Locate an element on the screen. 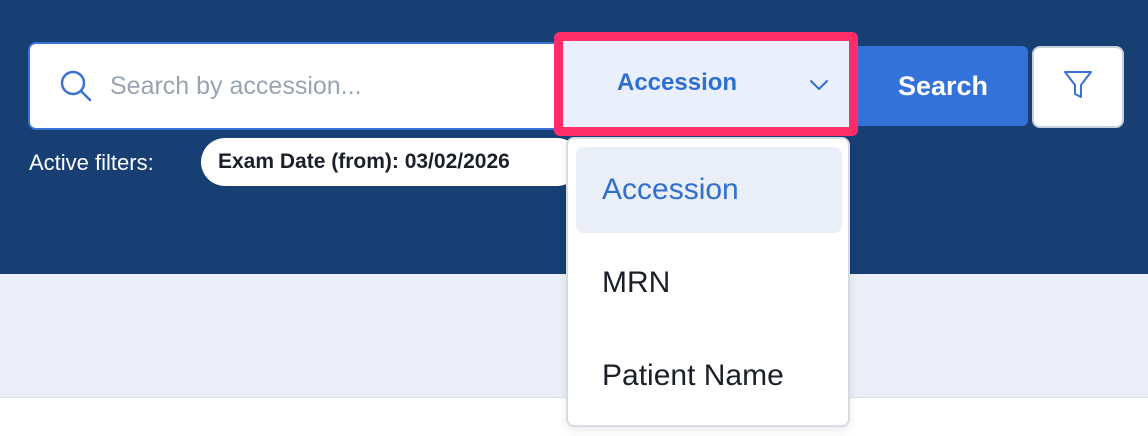 The image size is (1148, 436). search-button: Search is located at coordinates (943, 86).